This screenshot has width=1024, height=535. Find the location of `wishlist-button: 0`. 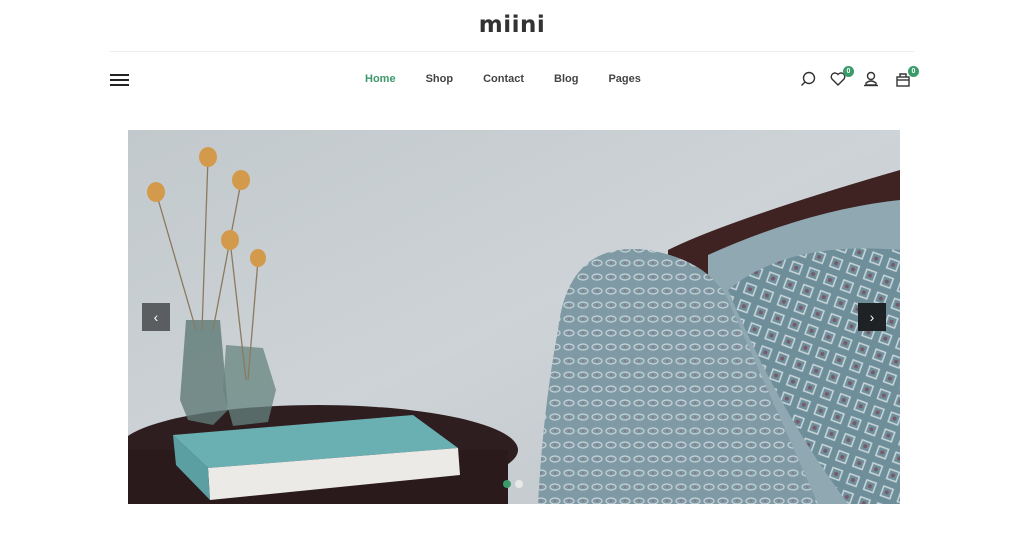

wishlist-button: 0 is located at coordinates (841, 78).